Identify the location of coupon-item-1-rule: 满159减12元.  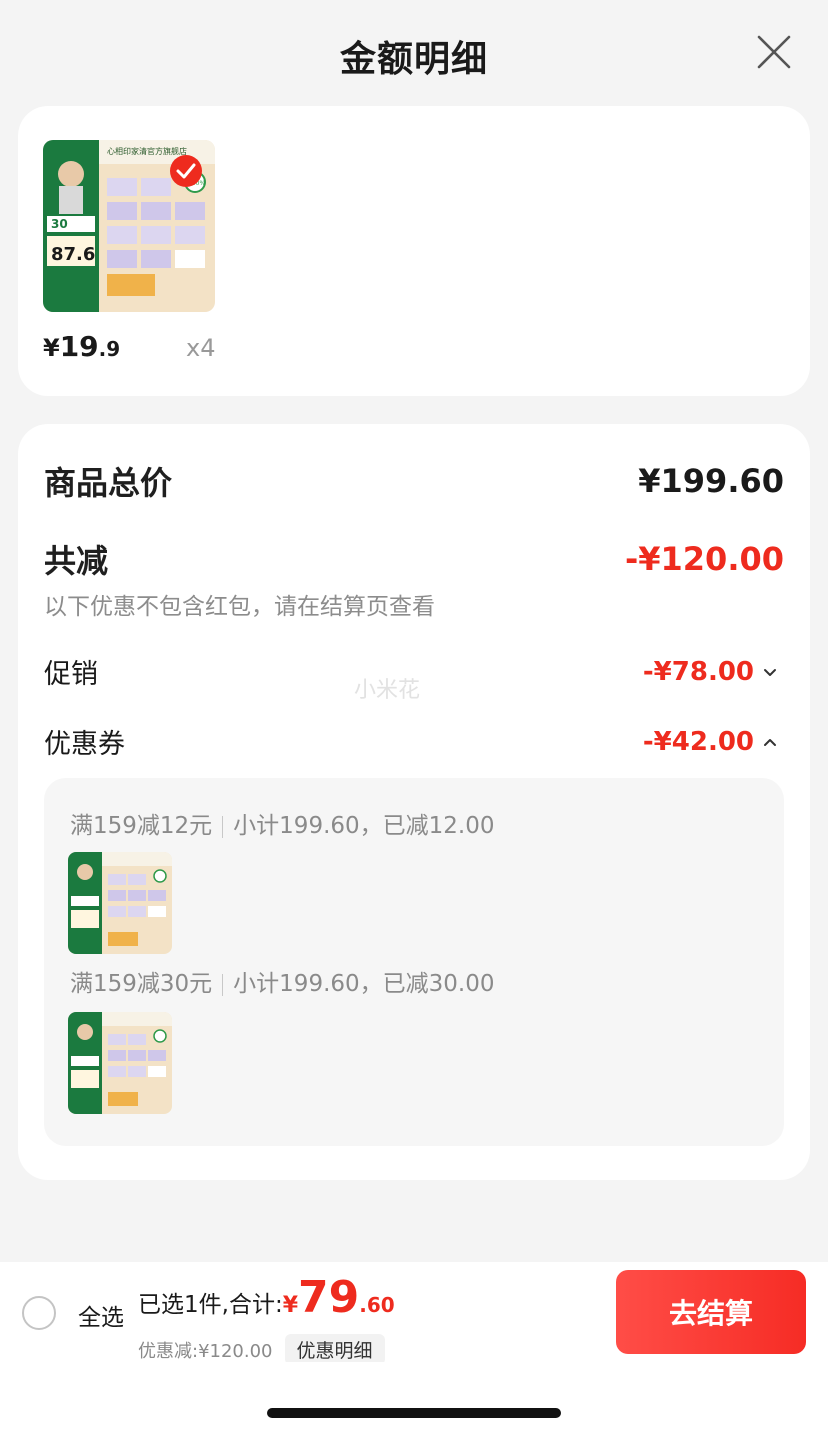
(141, 826).